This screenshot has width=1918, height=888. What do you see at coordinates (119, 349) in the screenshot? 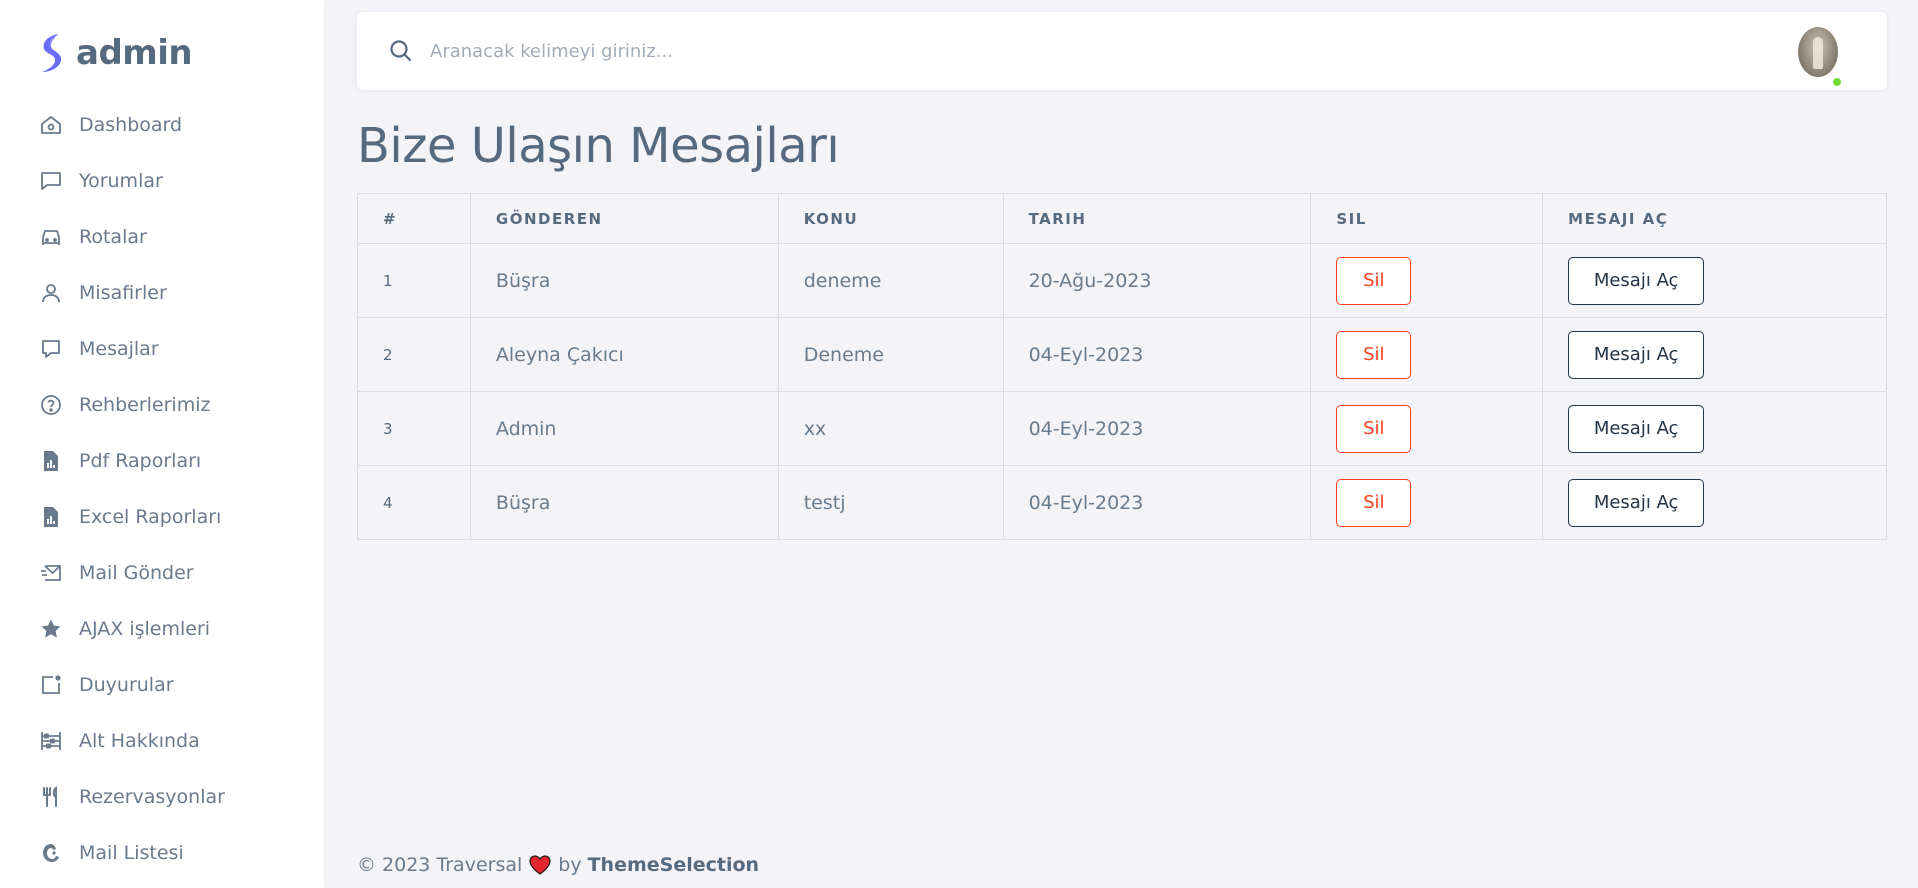
I see `sidebar-item-label: Mesajlar` at bounding box center [119, 349].